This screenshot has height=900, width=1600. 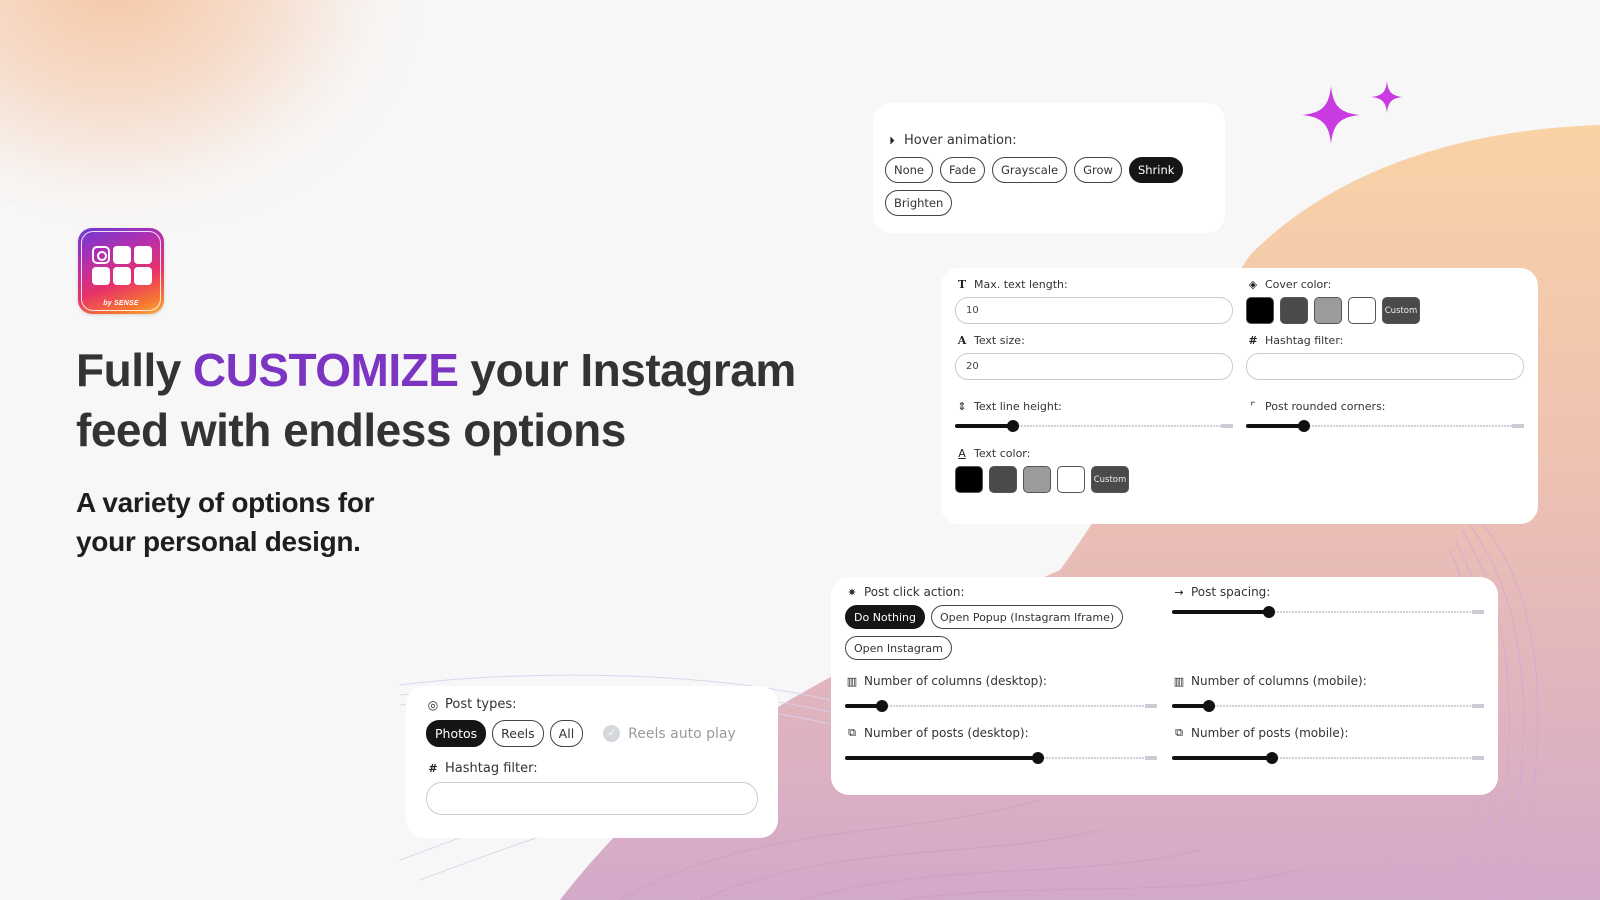 What do you see at coordinates (898, 648) in the screenshot?
I see `click-option-open-instagram: Open Instagram` at bounding box center [898, 648].